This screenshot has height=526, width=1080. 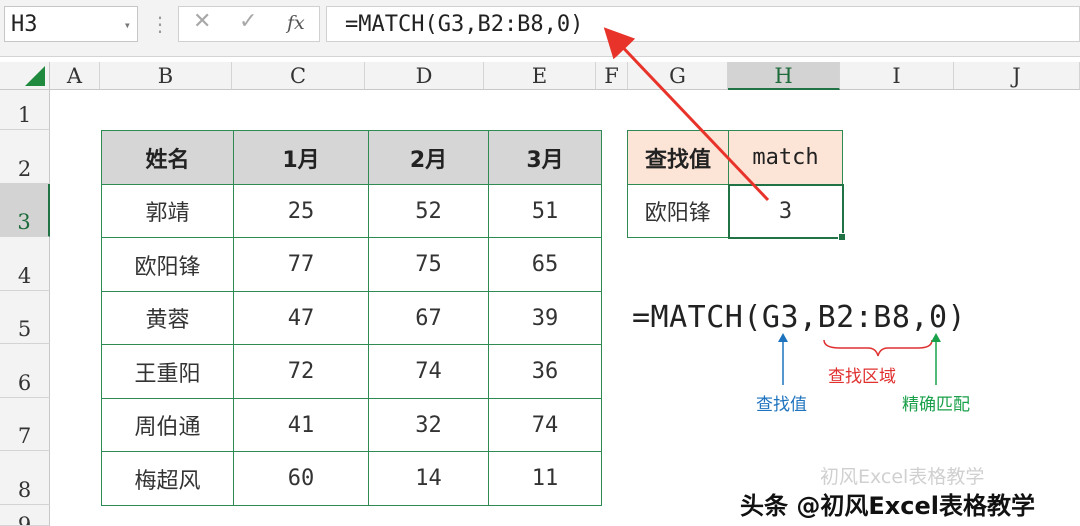 What do you see at coordinates (545, 264) in the screenshot?
I see `cell-value: 65` at bounding box center [545, 264].